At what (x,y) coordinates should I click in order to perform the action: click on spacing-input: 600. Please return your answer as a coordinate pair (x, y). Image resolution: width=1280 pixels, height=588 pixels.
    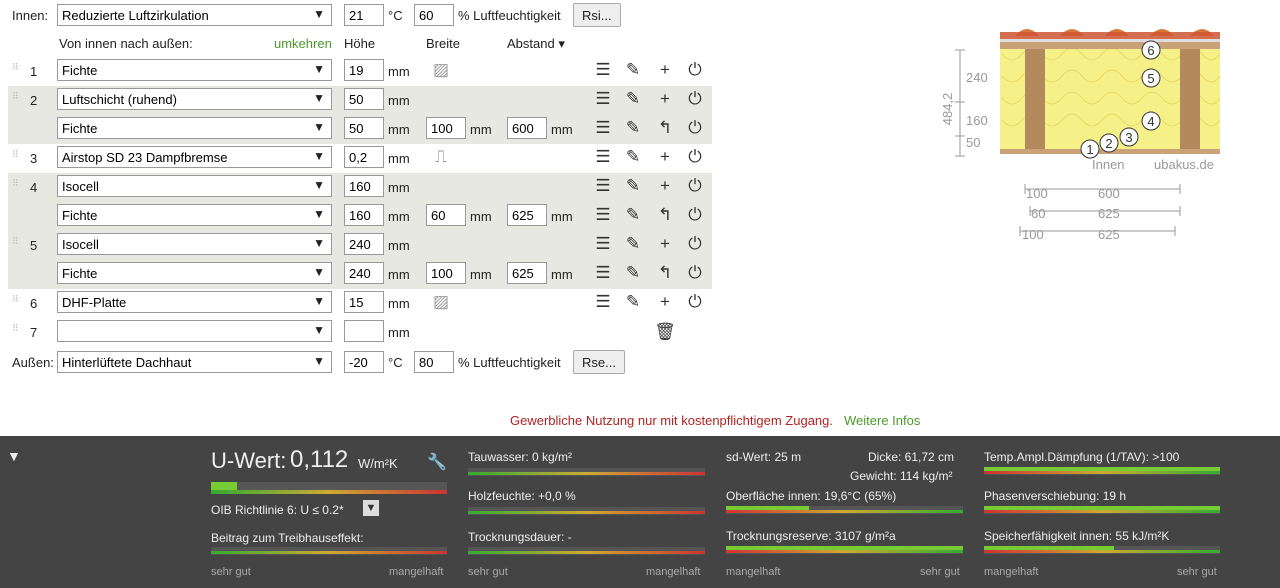
    Looking at the image, I should click on (527, 128).